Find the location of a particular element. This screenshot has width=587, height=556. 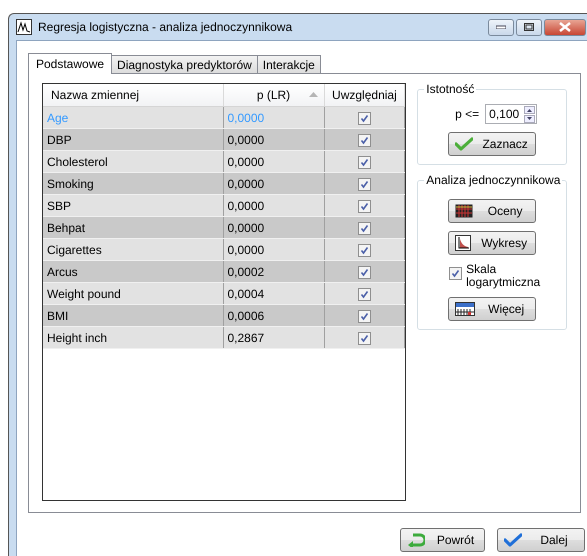

close-icon is located at coordinates (565, 27).